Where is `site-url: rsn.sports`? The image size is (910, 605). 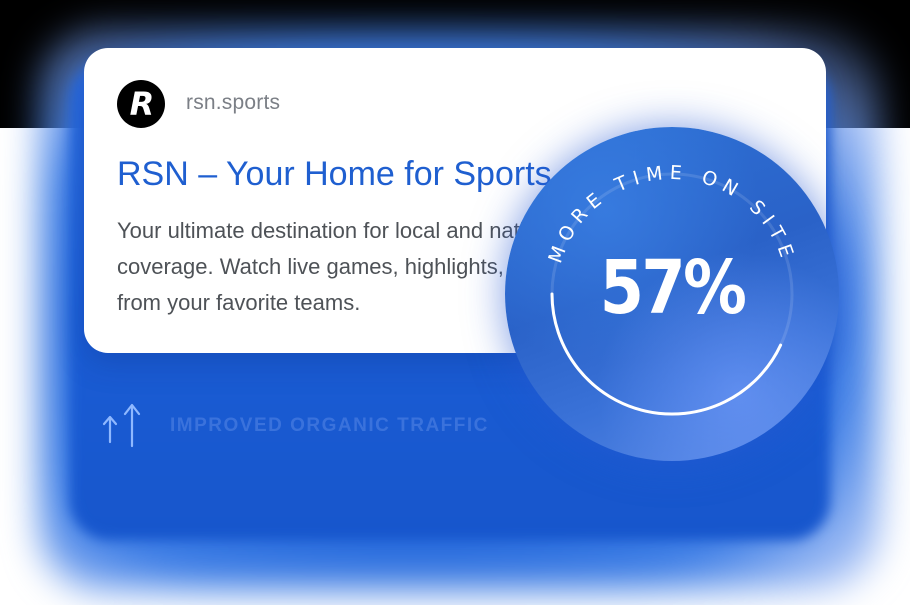
site-url: rsn.sports is located at coordinates (233, 102).